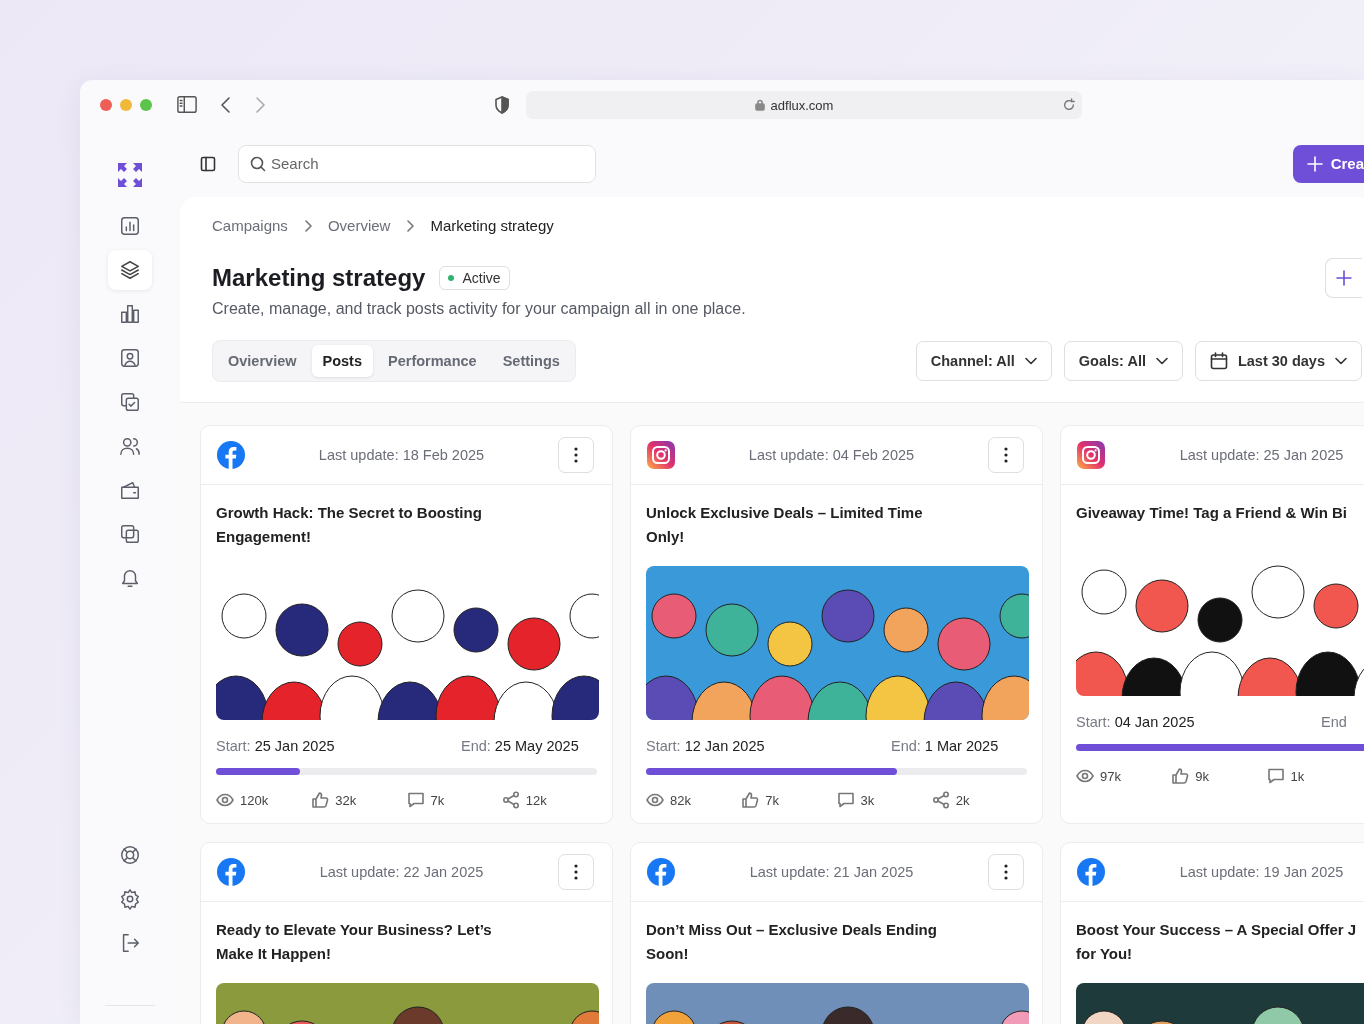 The width and height of the screenshot is (1364, 1024). What do you see at coordinates (106, 105) in the screenshot?
I see `close-dot` at bounding box center [106, 105].